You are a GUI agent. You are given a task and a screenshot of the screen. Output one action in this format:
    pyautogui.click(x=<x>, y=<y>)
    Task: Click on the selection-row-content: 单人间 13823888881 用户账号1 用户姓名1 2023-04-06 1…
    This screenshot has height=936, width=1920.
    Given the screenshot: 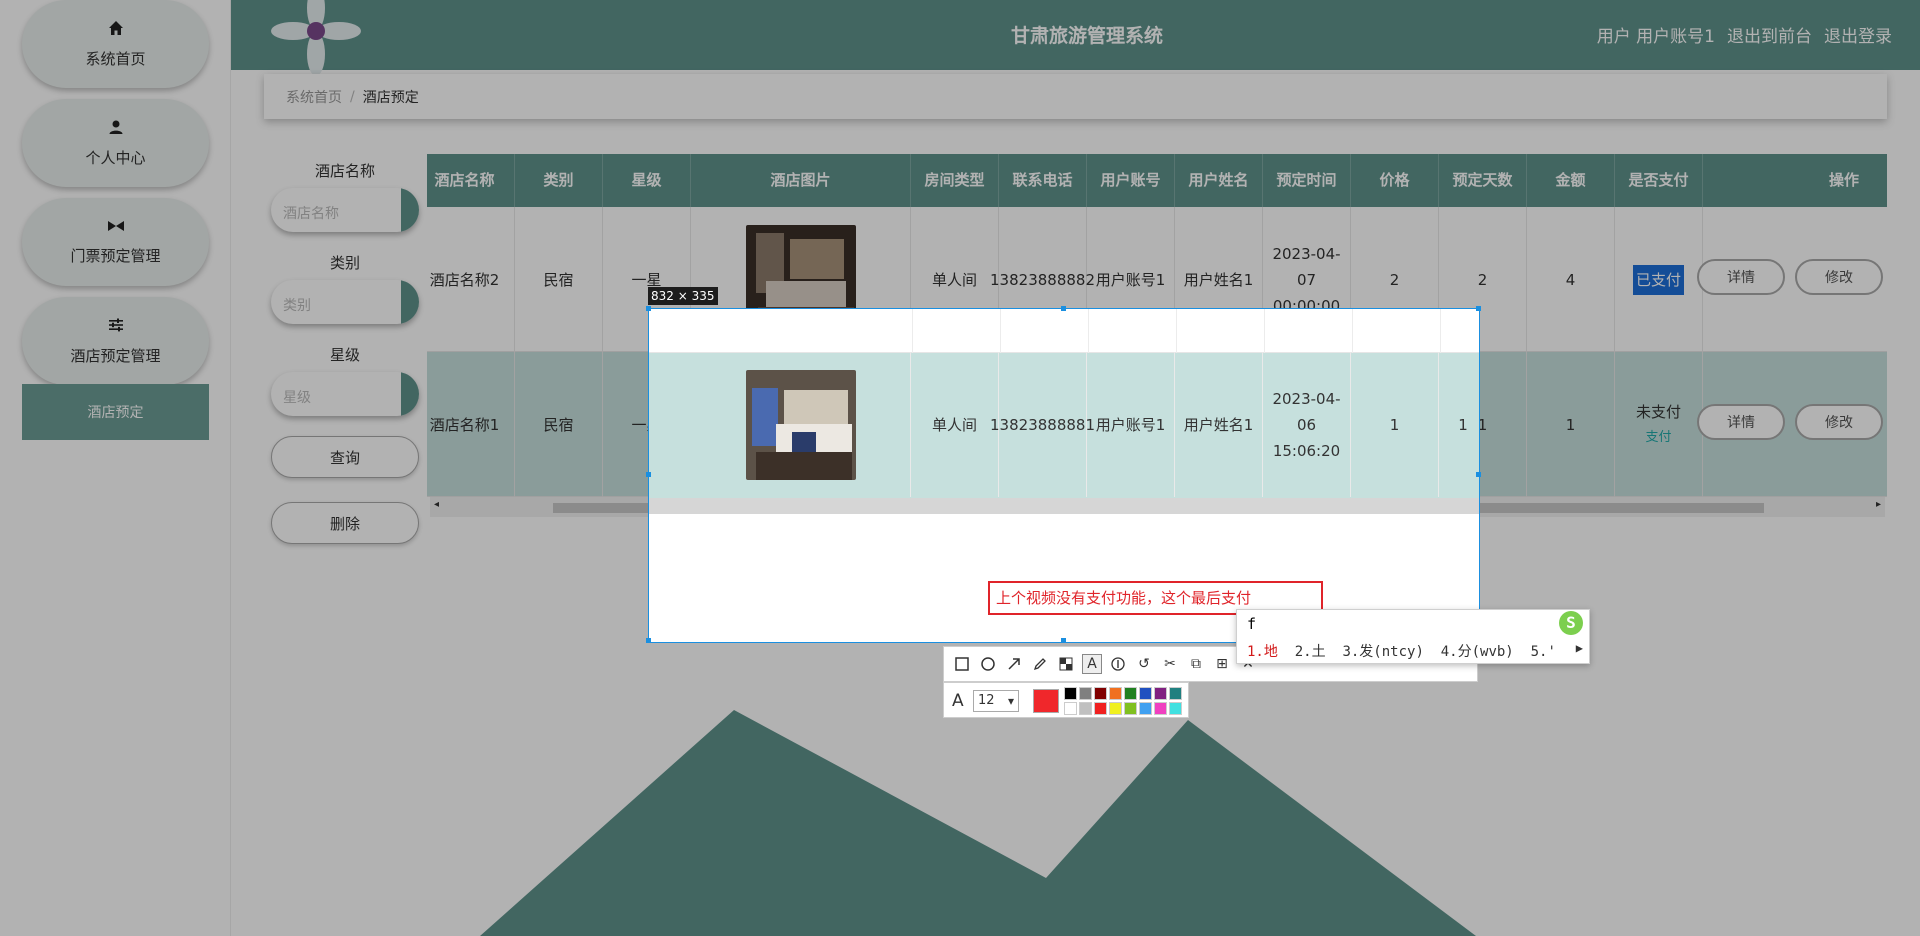 What is the action you would take?
    pyautogui.click(x=957, y=424)
    